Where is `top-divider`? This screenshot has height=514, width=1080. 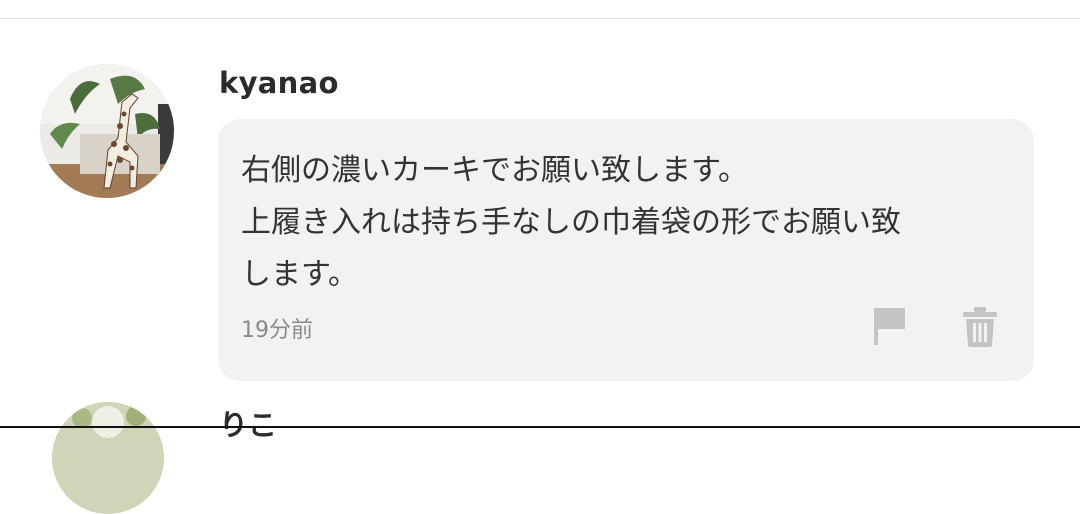
top-divider is located at coordinates (540, 18).